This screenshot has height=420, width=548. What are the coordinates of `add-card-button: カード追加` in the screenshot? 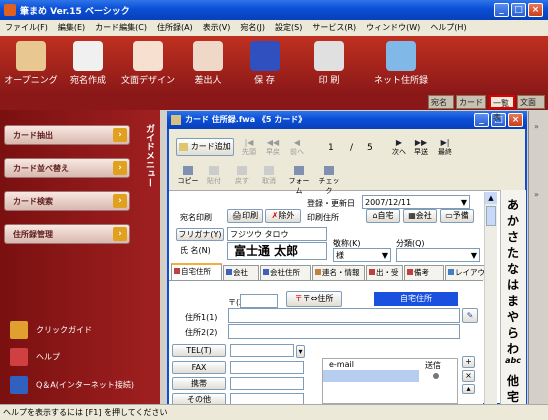 It's located at (205, 147).